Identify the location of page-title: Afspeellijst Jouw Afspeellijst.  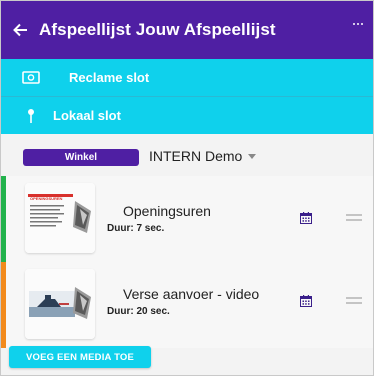
(157, 29).